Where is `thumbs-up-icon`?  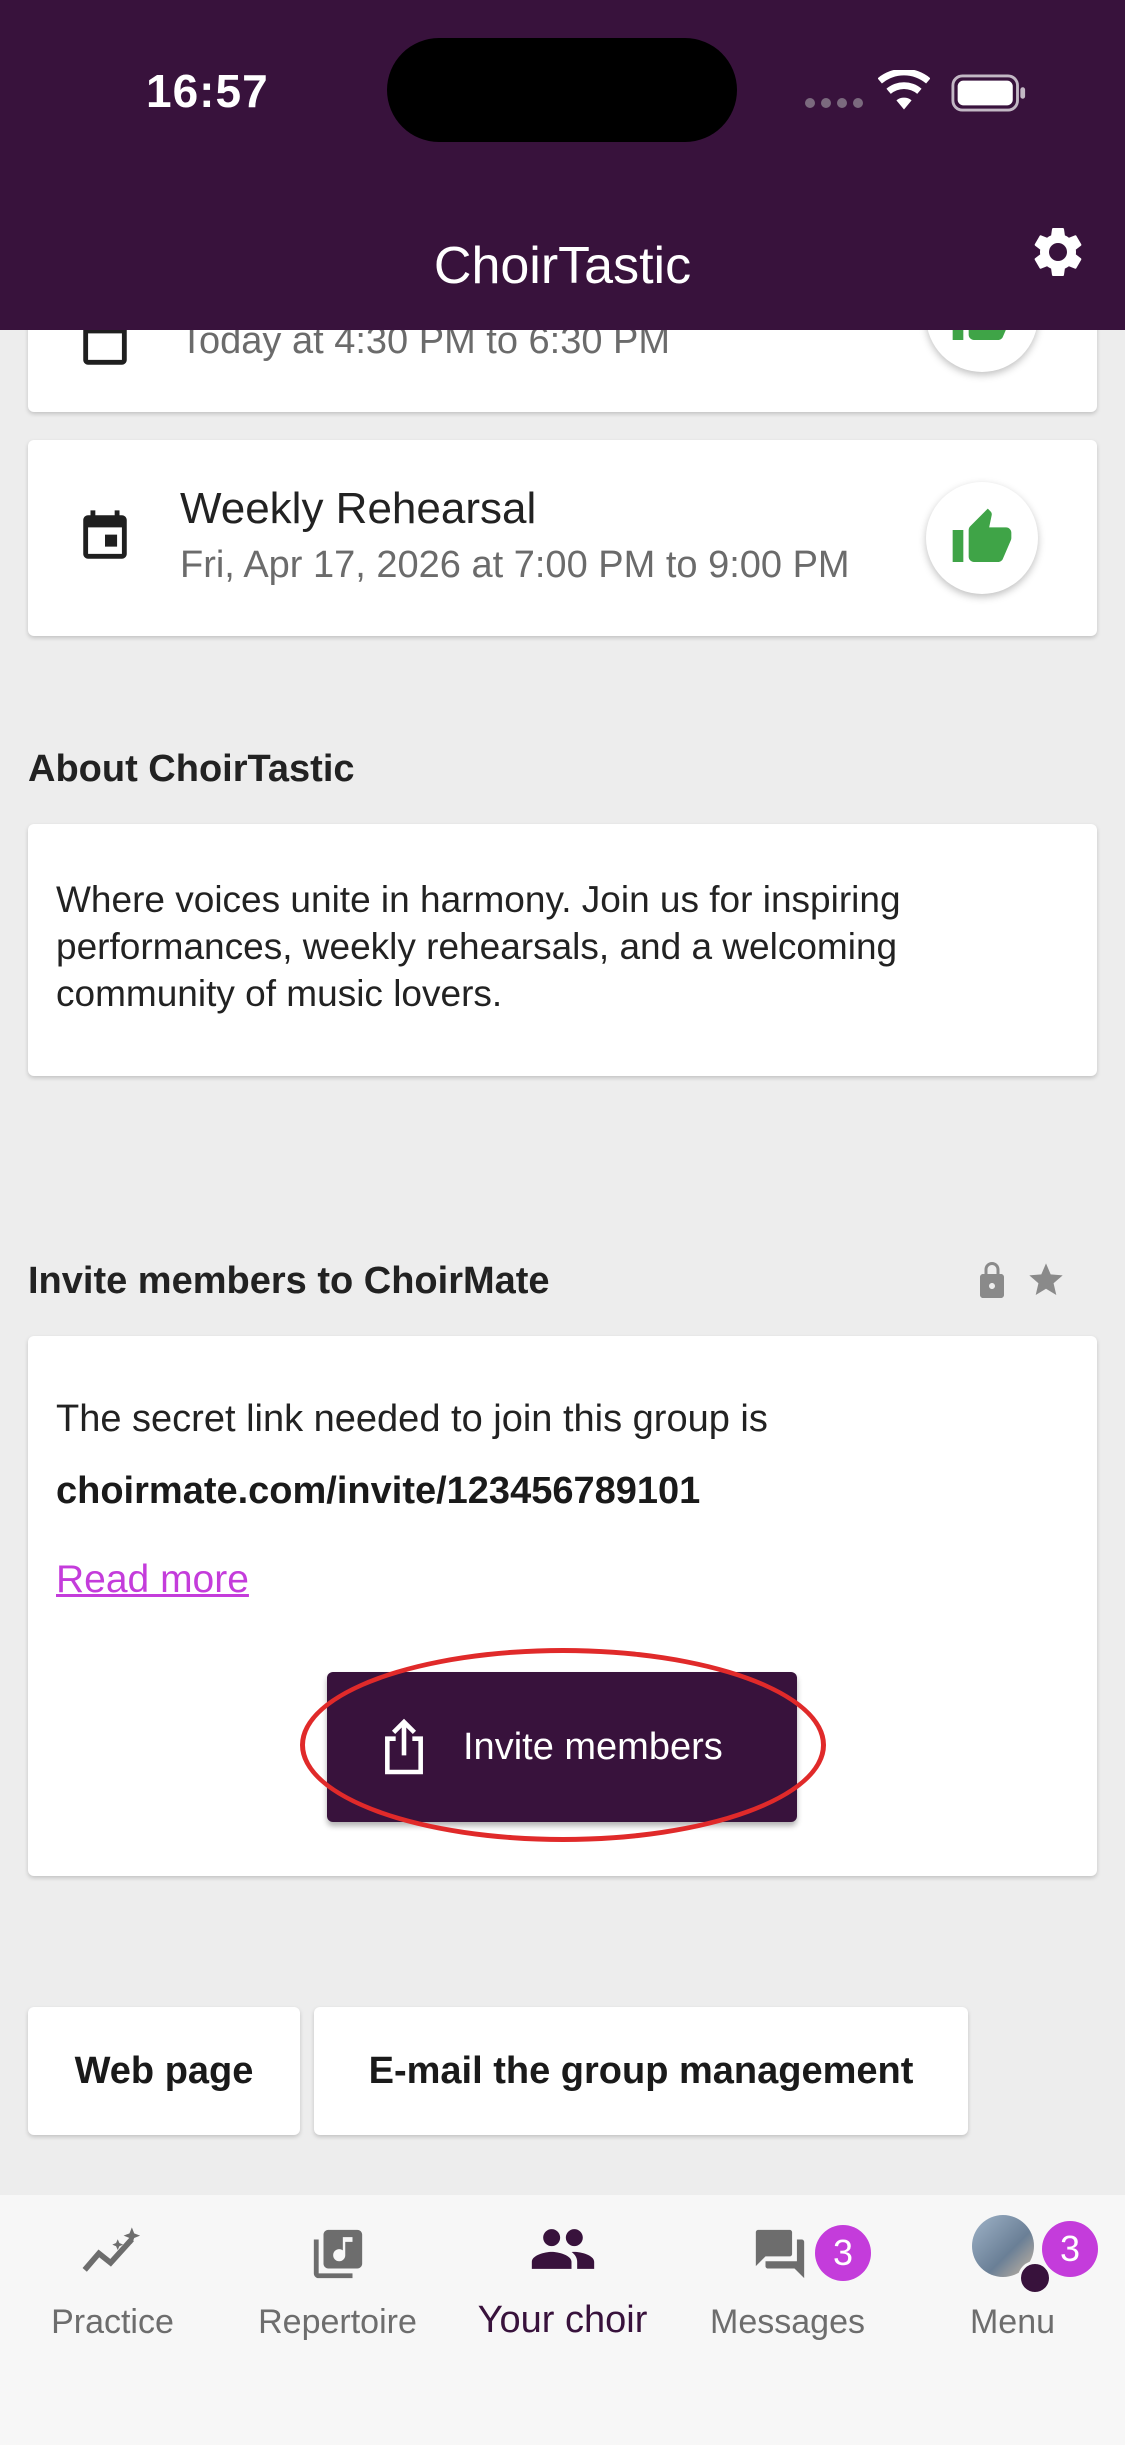 thumbs-up-icon is located at coordinates (982, 535).